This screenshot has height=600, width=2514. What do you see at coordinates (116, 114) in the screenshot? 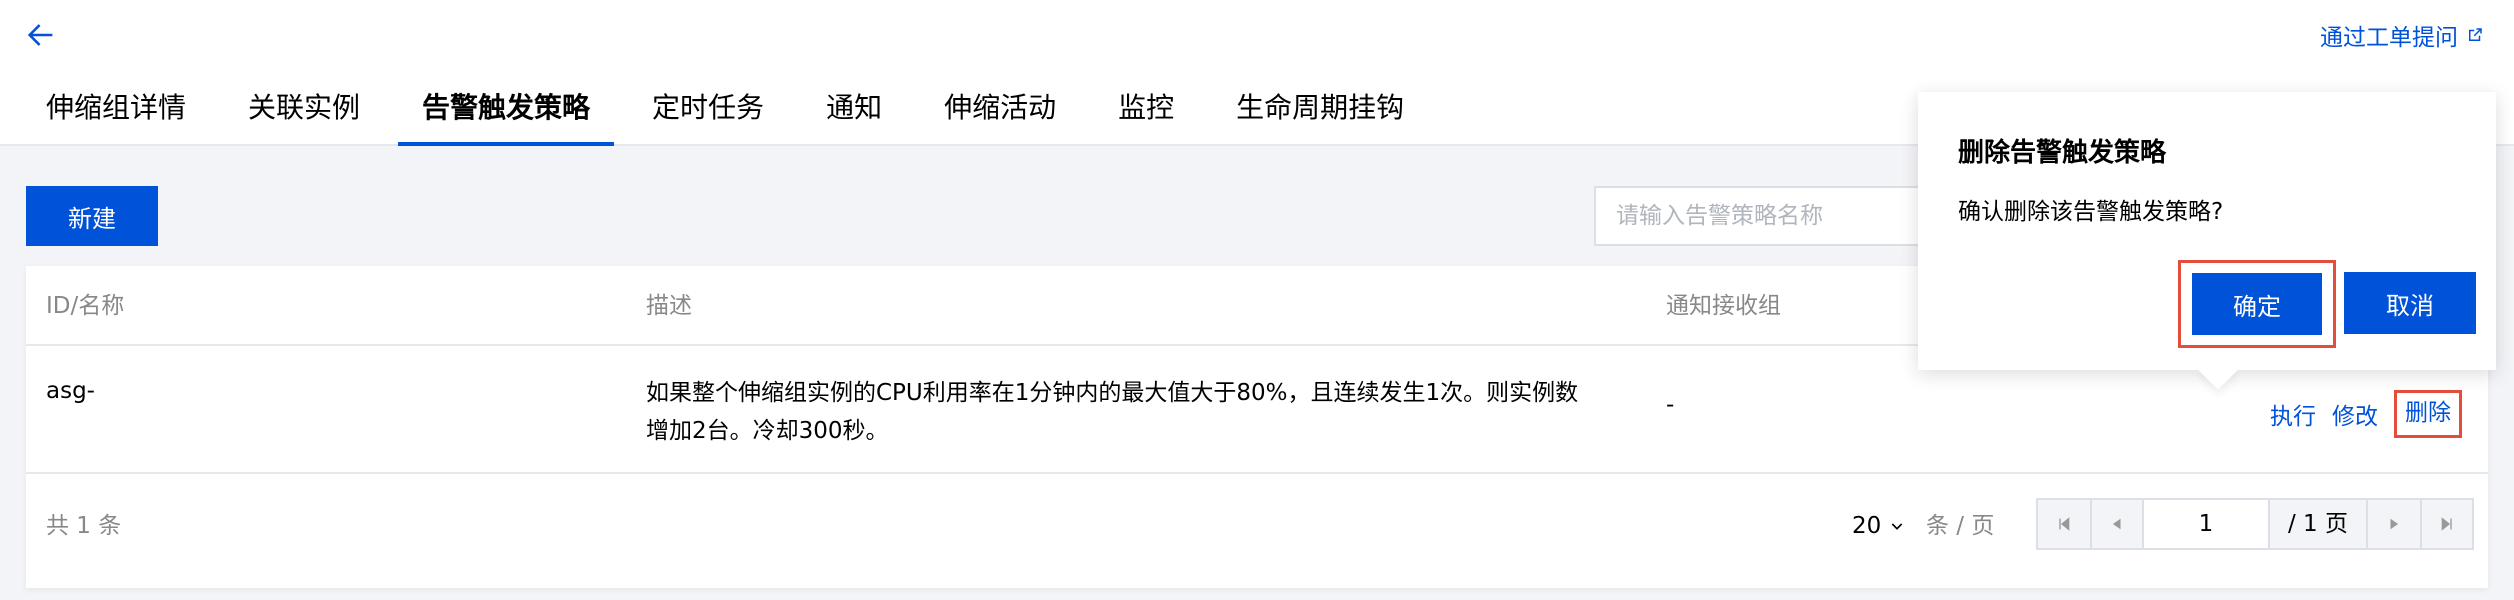
I see `tab-group-details: 伸缩组详情` at bounding box center [116, 114].